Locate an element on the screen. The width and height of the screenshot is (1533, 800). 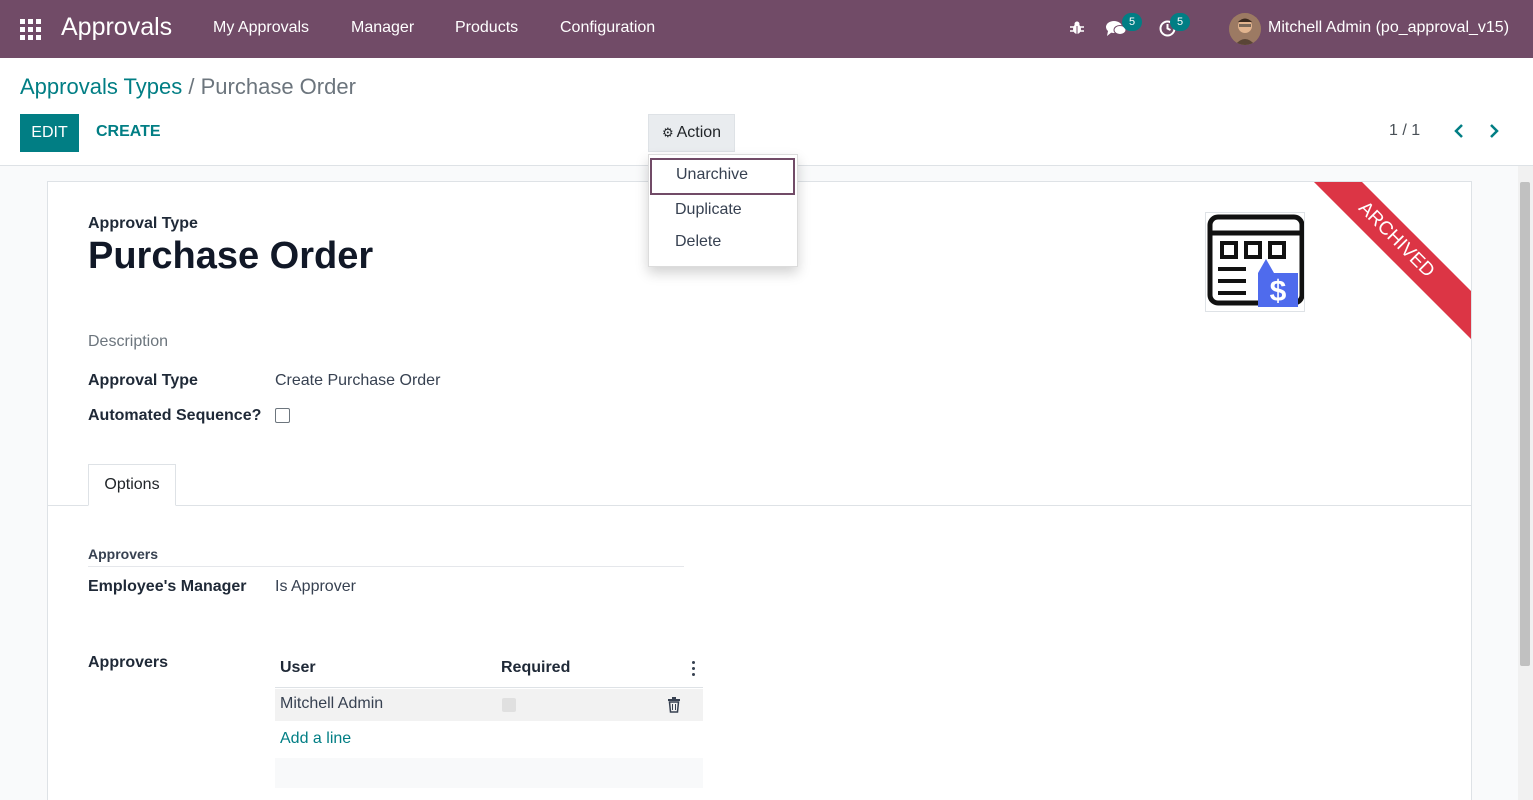
pager-previous-icon is located at coordinates (1459, 133).